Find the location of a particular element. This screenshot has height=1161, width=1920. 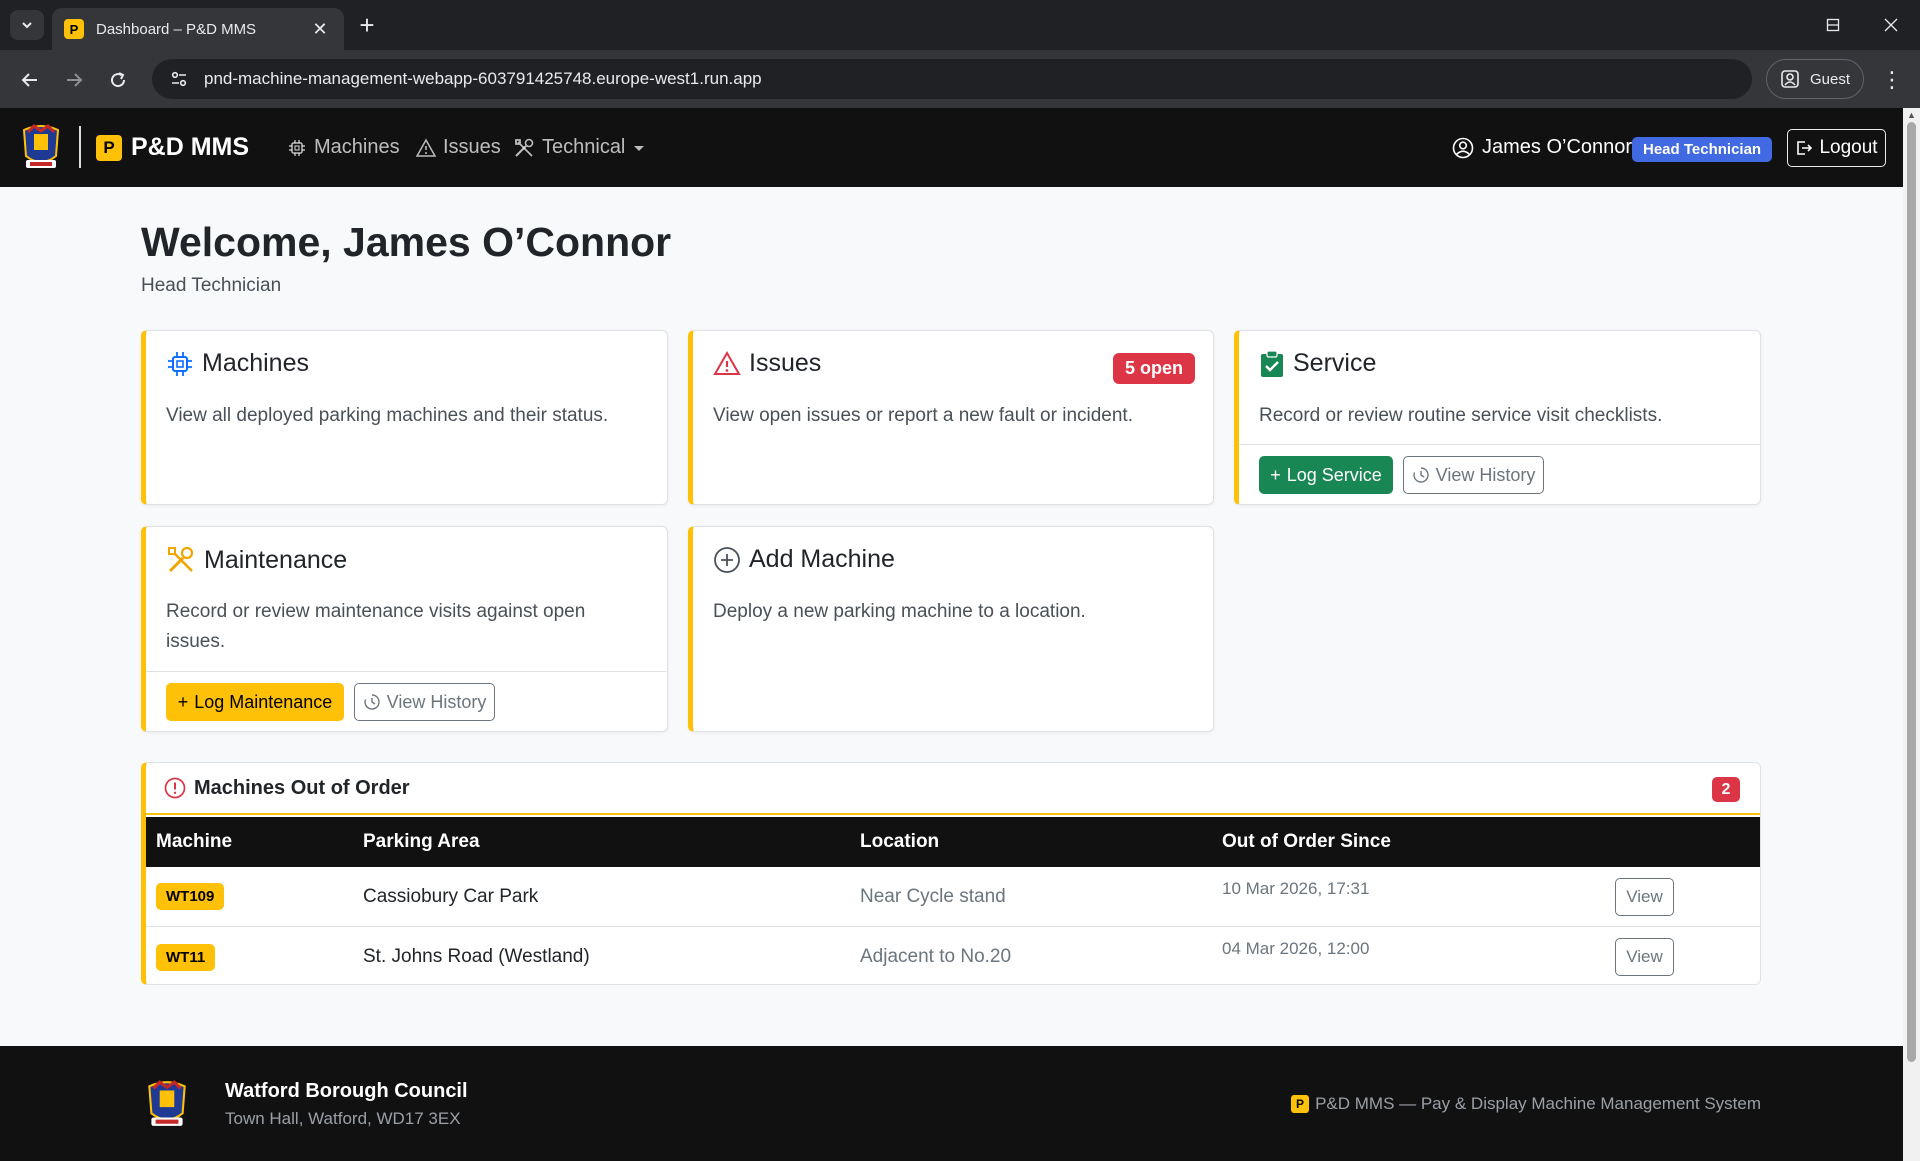

since-cell: 10 Mar 2026, 17:31 is located at coordinates (1296, 888).